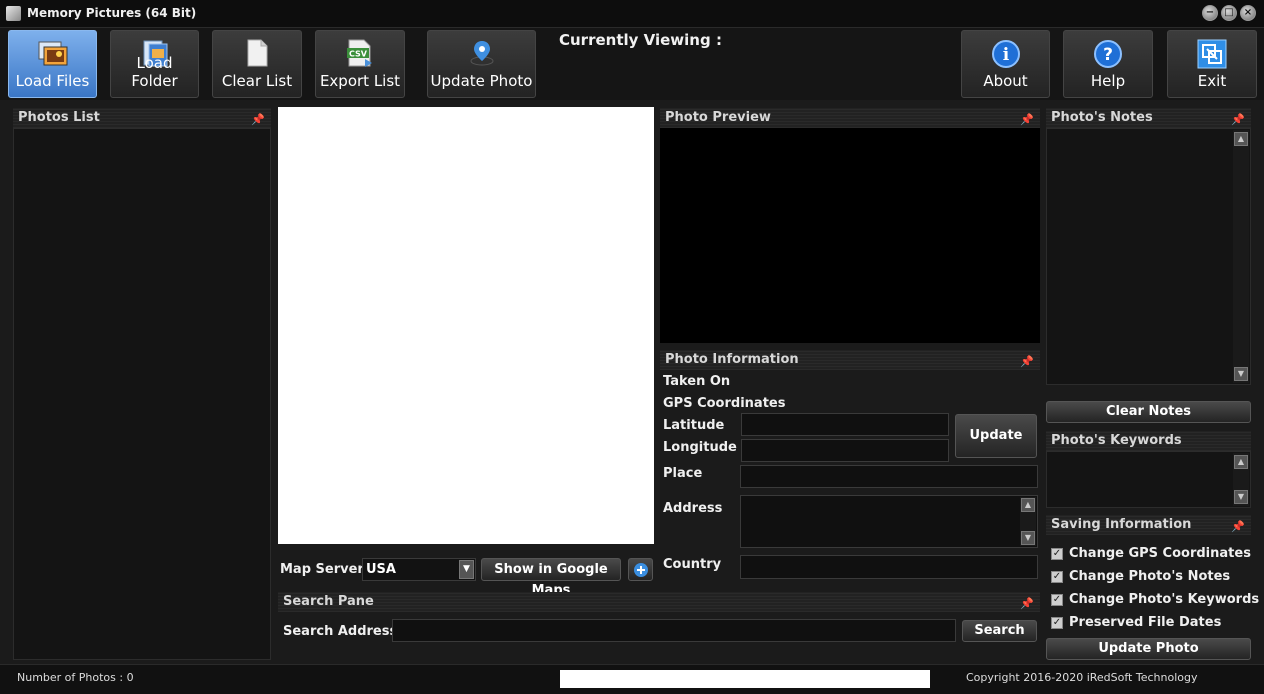  What do you see at coordinates (850, 118) in the screenshot?
I see `photo-preview-header: Photo Preview 📌` at bounding box center [850, 118].